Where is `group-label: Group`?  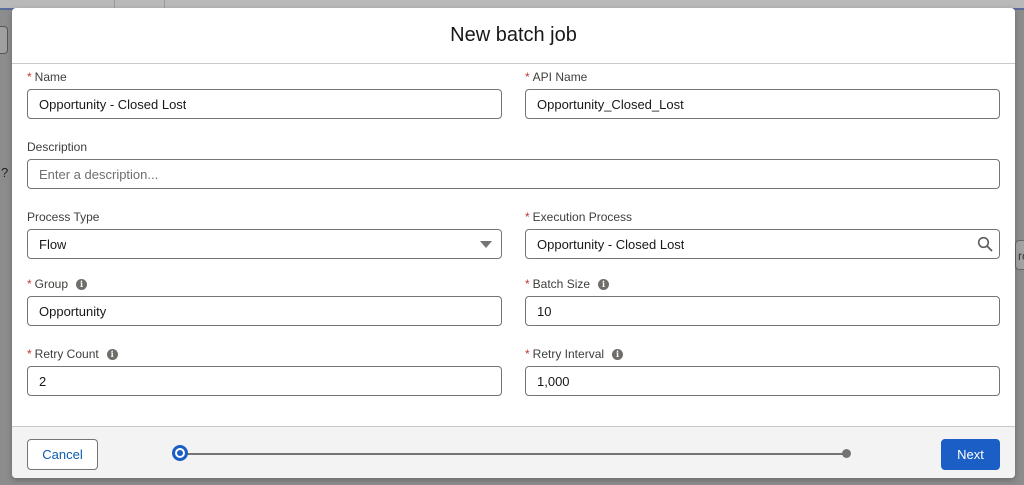 group-label: Group is located at coordinates (51, 284).